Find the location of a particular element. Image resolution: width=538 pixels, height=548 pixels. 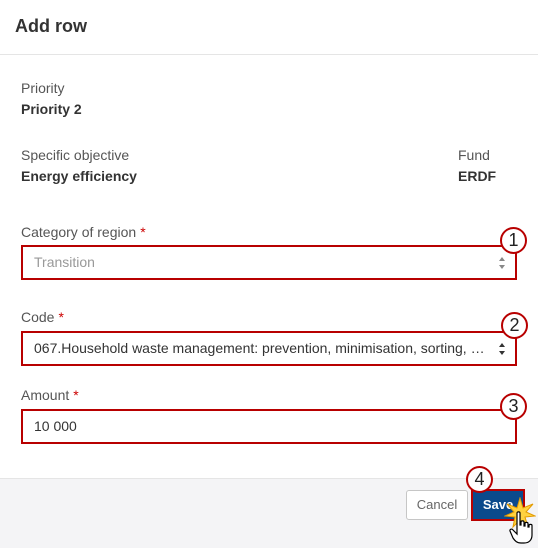

category-of-region-select: Transition is located at coordinates (269, 262).